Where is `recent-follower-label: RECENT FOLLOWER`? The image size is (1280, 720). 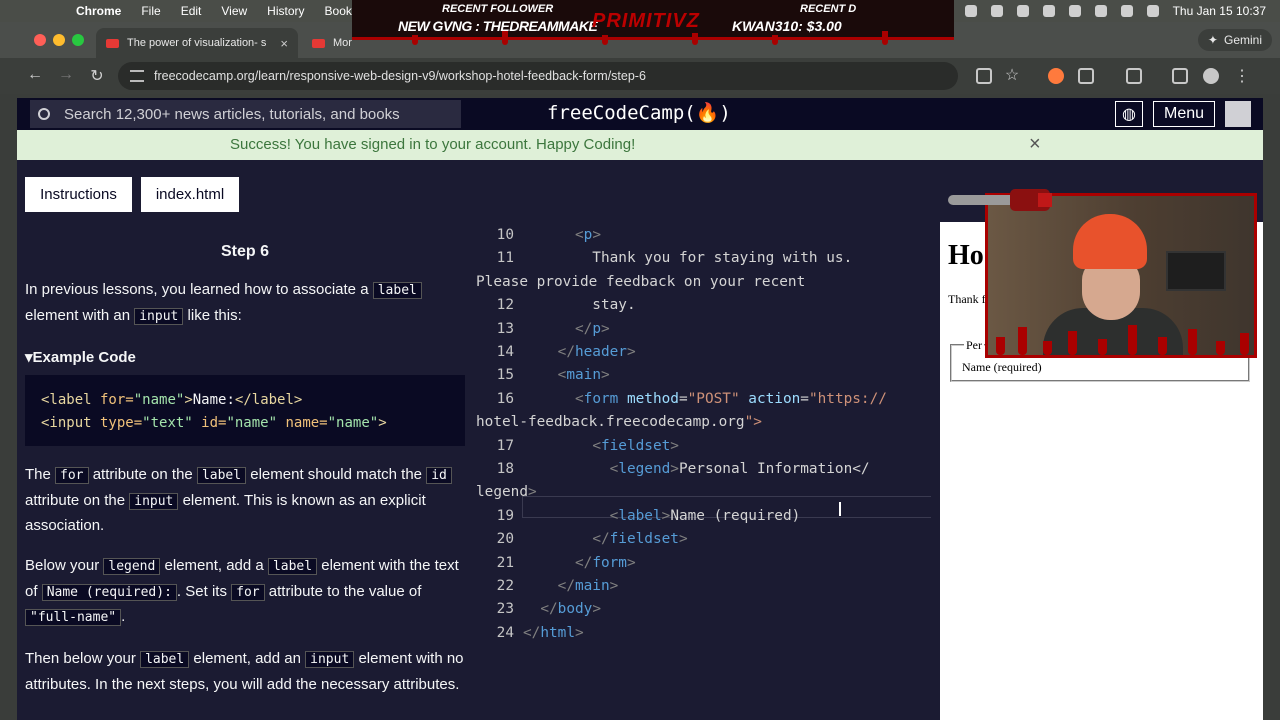 recent-follower-label: RECENT FOLLOWER is located at coordinates (498, 9).